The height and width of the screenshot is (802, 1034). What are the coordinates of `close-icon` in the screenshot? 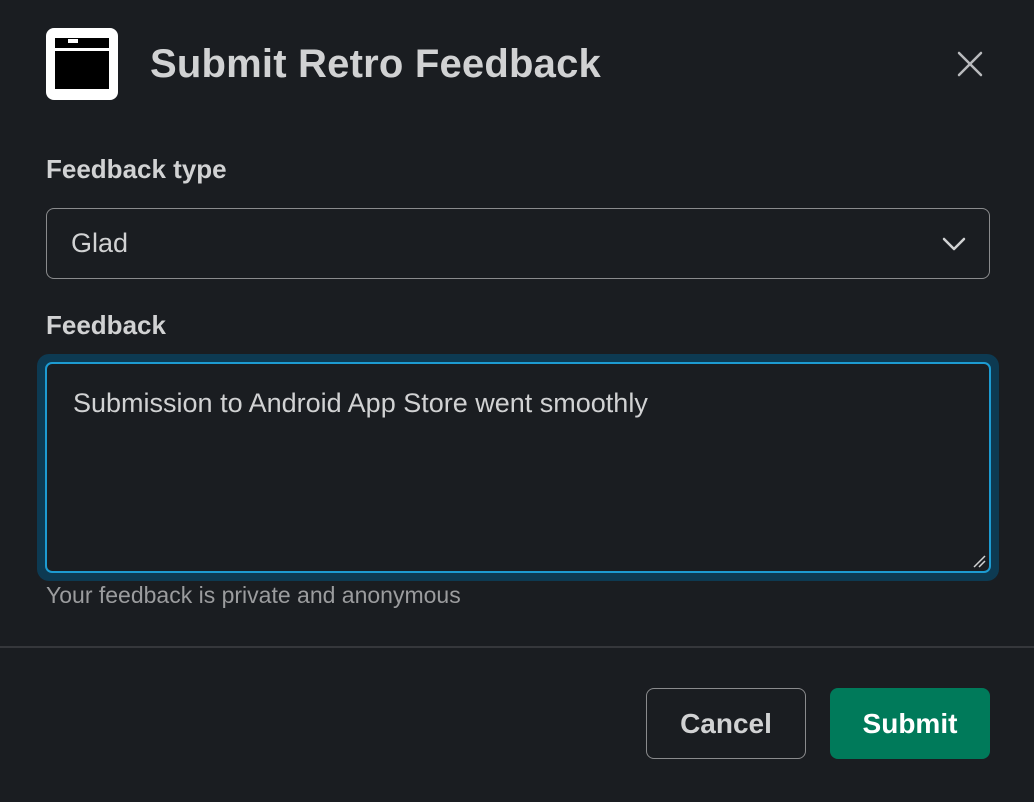 It's located at (970, 64).